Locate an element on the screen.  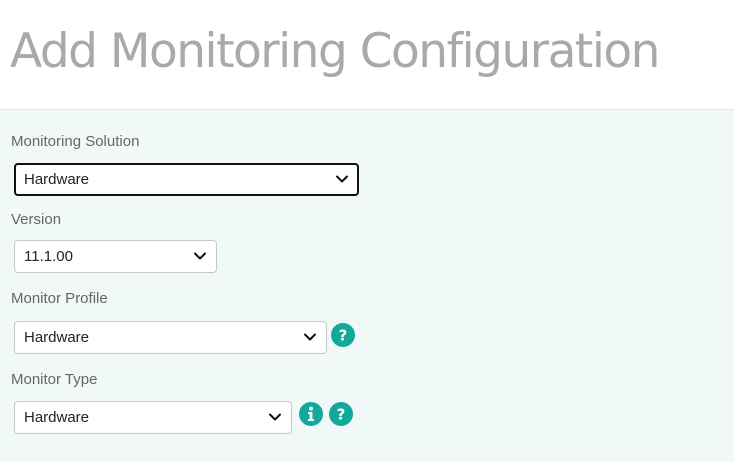
monitor-type-value: Hardware is located at coordinates (57, 417).